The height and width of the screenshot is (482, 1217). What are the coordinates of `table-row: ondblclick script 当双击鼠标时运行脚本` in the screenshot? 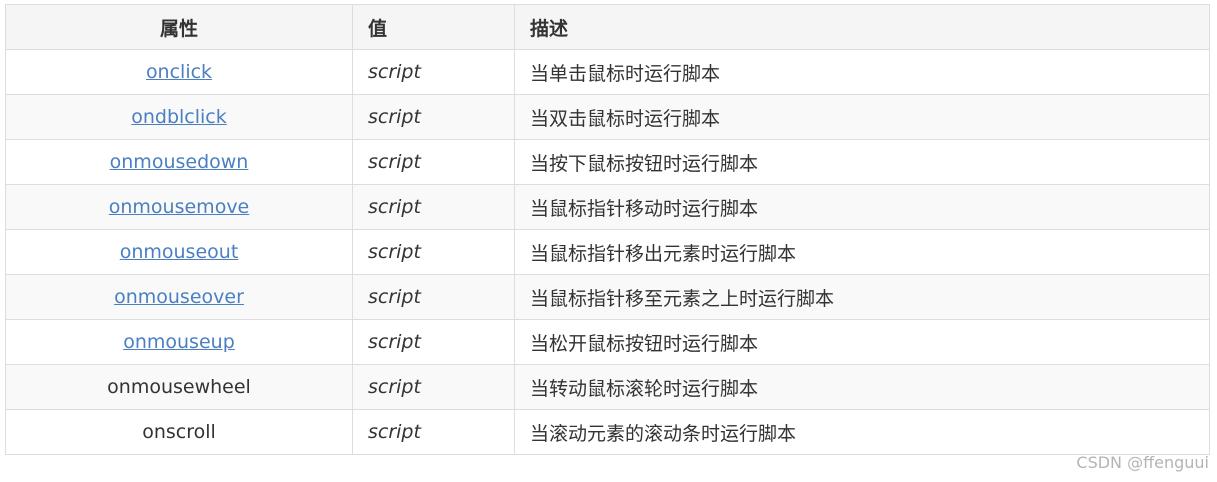 It's located at (607, 117).